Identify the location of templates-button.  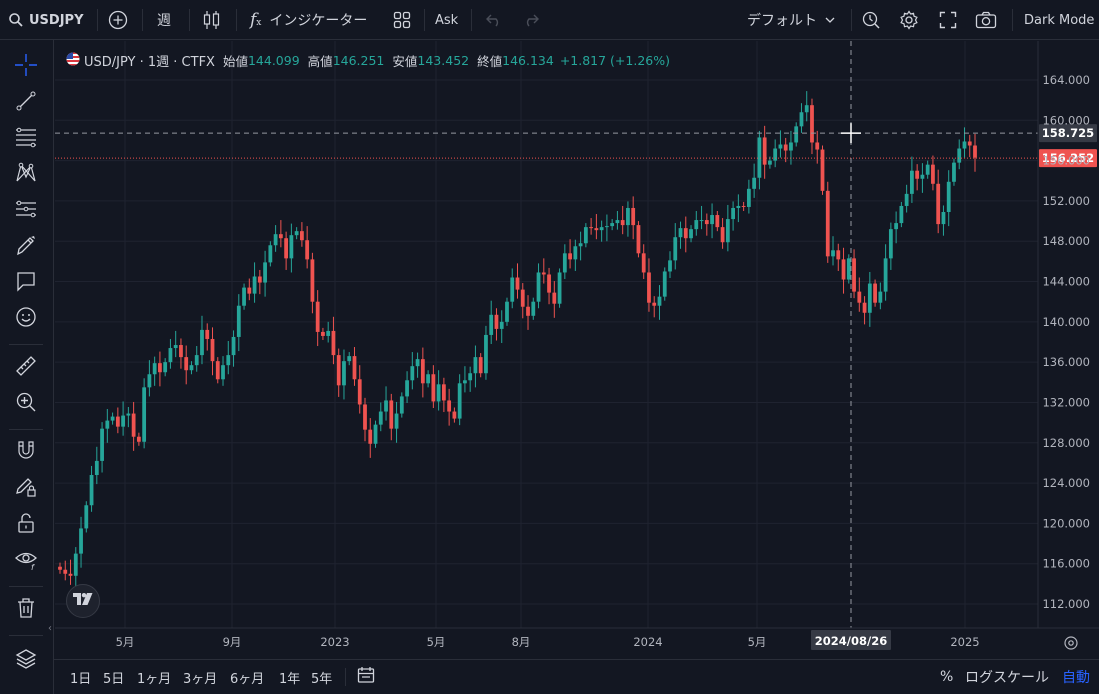
(402, 20).